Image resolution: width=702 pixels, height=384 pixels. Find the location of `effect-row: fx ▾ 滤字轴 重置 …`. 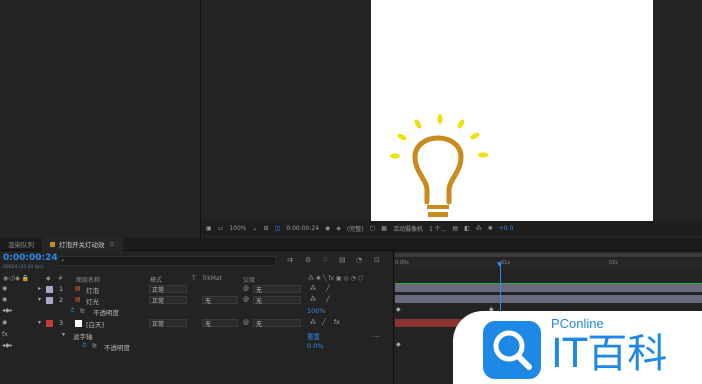

effect-row: fx ▾ 滤字轴 重置 … is located at coordinates (196, 335).